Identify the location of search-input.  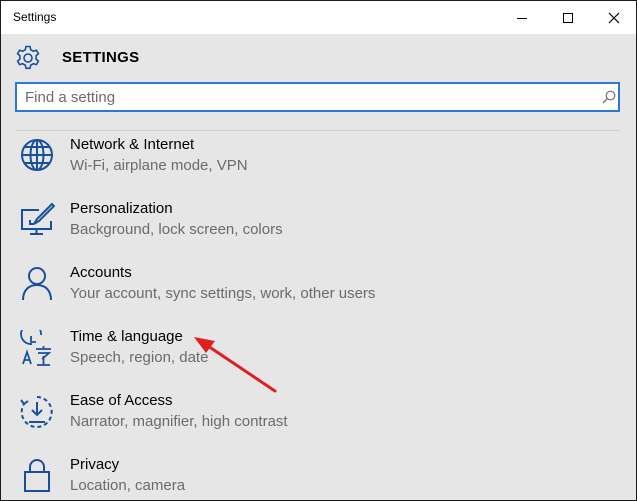
(305, 97).